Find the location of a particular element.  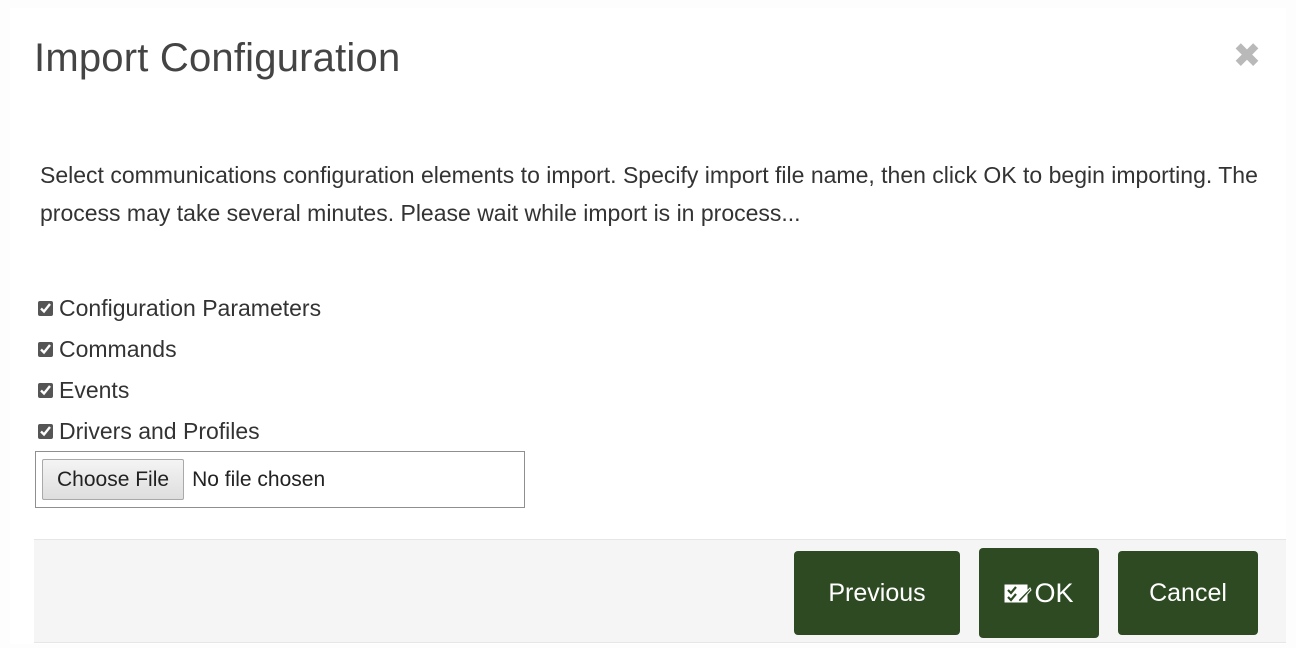

option-commands: Commands is located at coordinates (178, 349).